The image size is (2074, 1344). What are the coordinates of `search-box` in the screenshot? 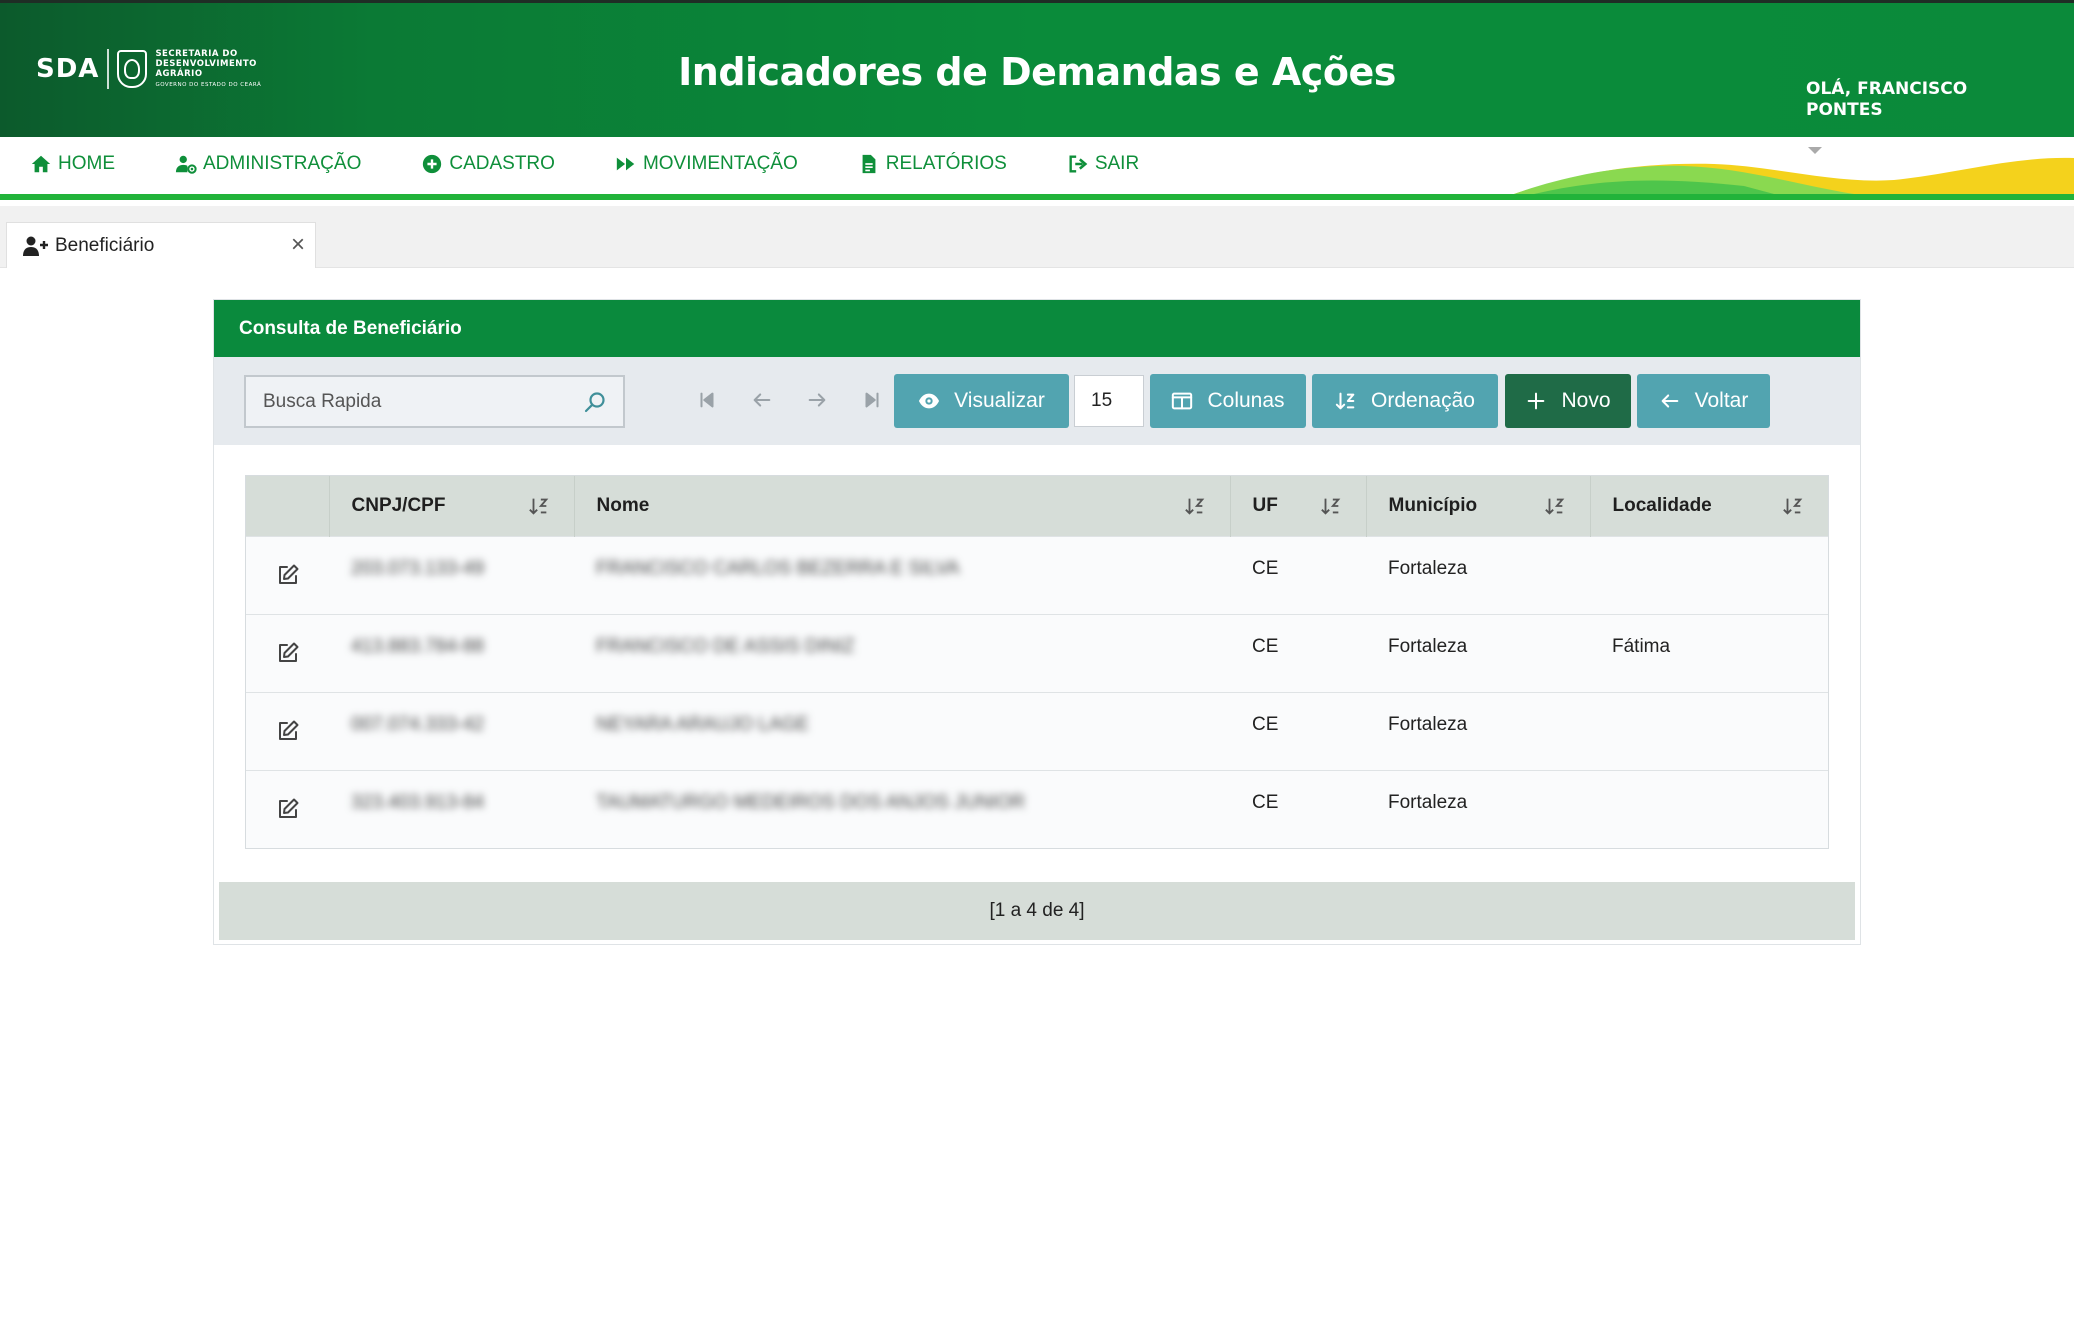 It's located at (434, 401).